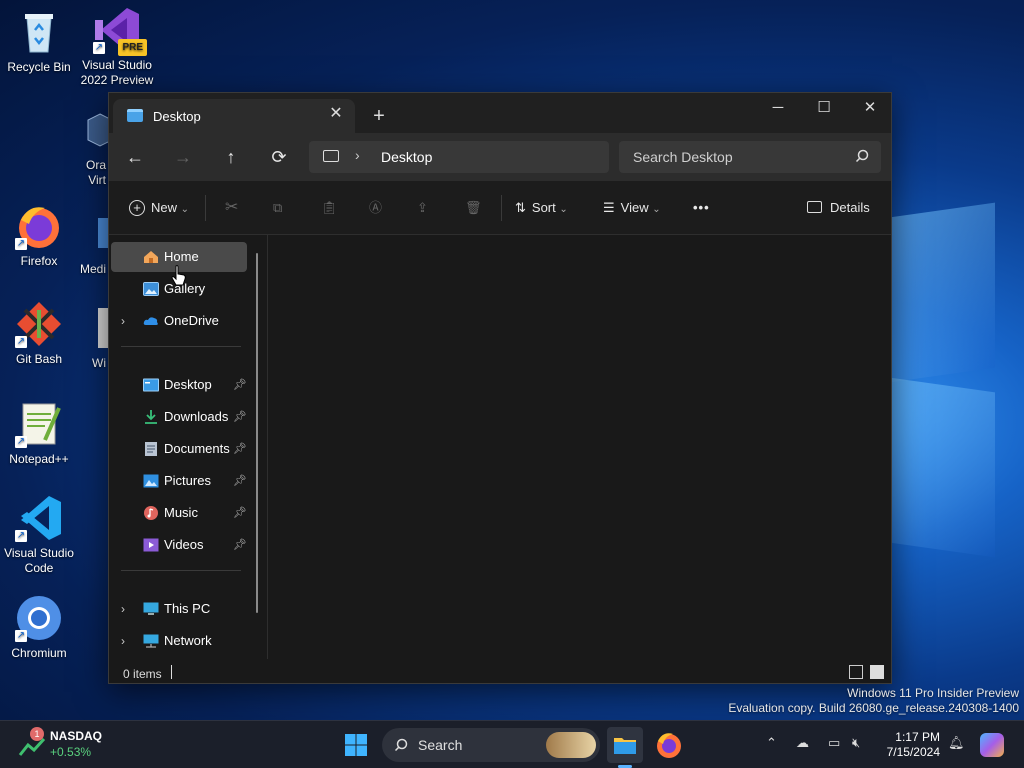  I want to click on delete-button: 🗑︎, so click(473, 208).